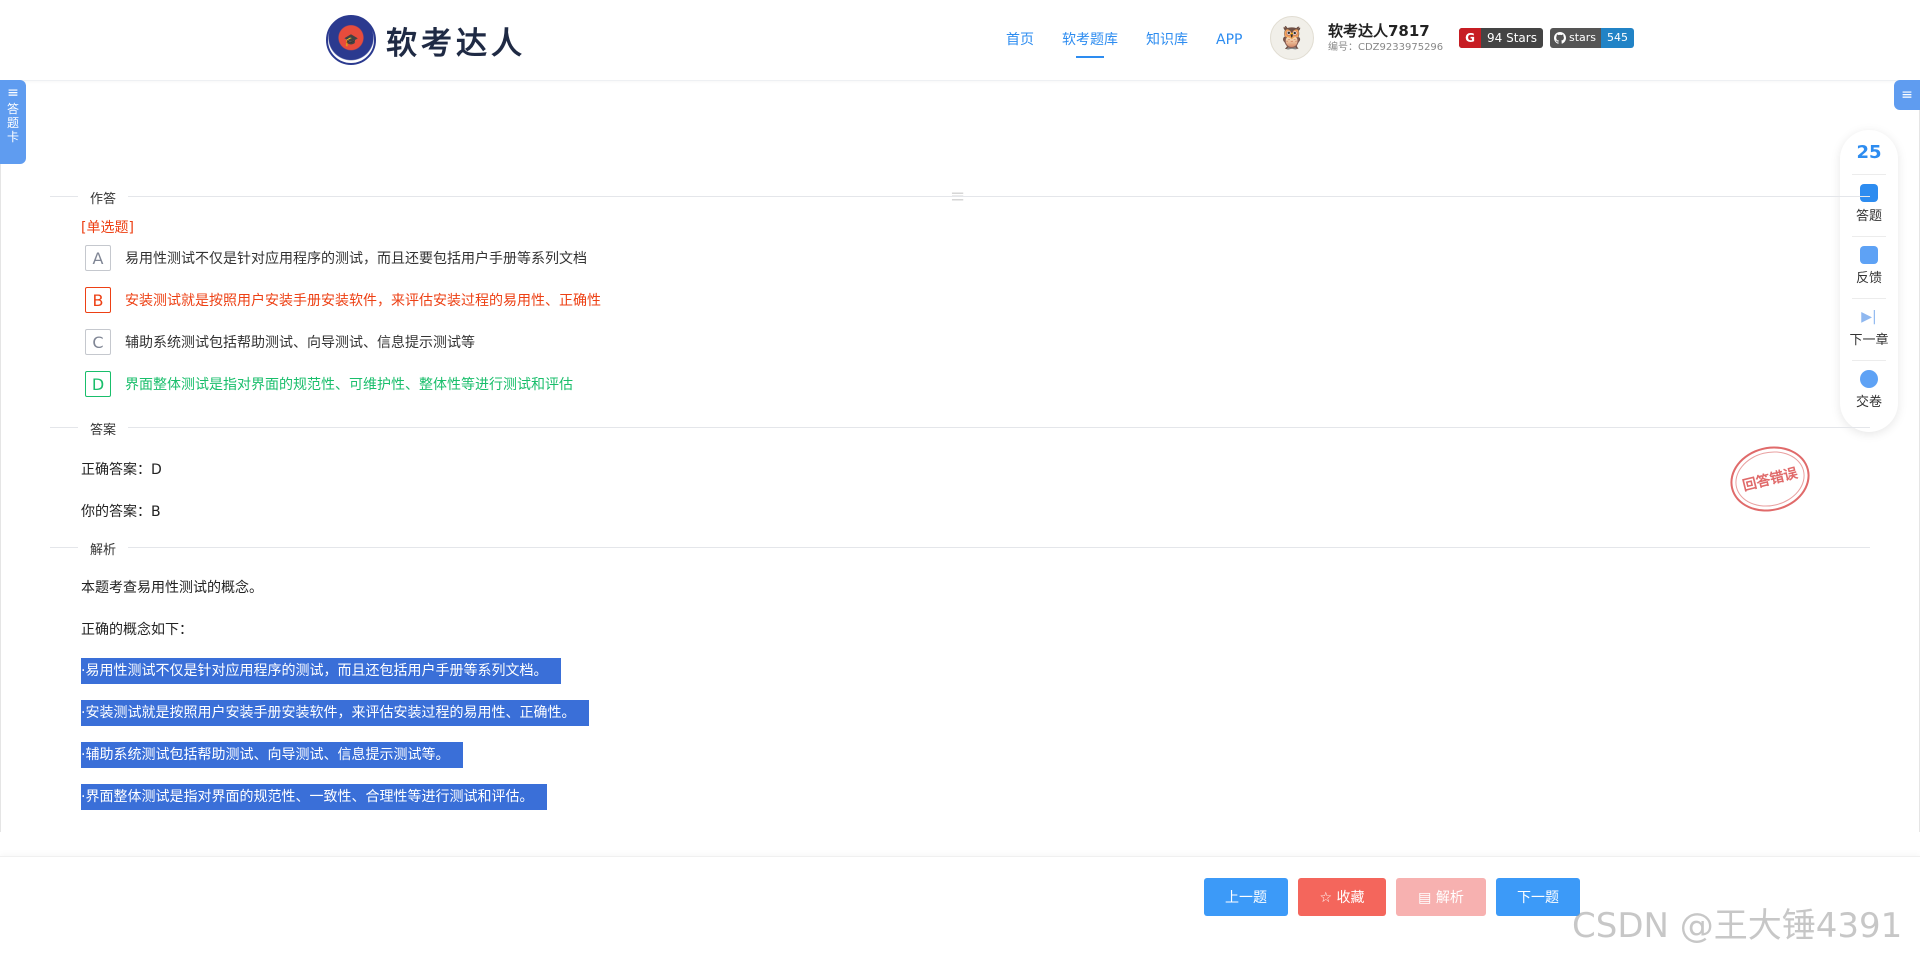 This screenshot has width=1920, height=954. I want to click on gitee-stars-badge: G 94 Stars, so click(1501, 38).